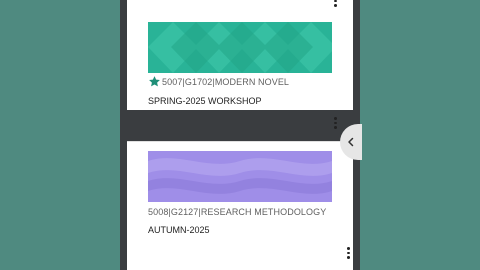 This screenshot has width=480, height=270. Describe the element at coordinates (226, 82) in the screenshot. I see `course-code: 5007|G1702|MODERN NOVEL` at that location.